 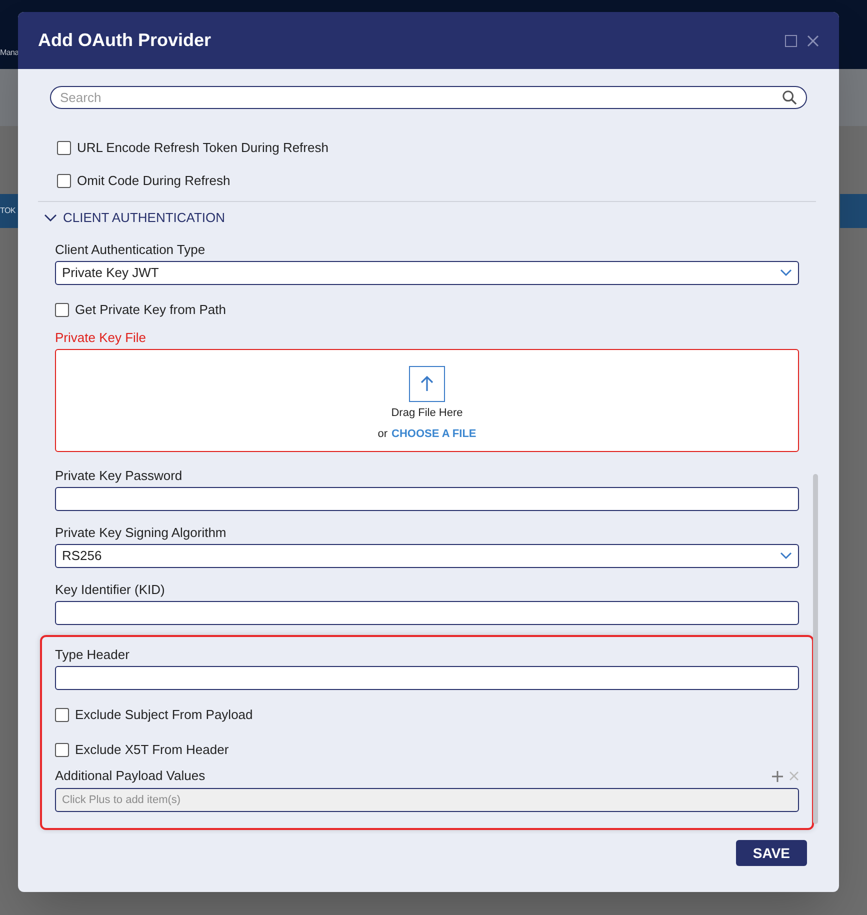 What do you see at coordinates (771, 853) in the screenshot?
I see `save-button: SAVE` at bounding box center [771, 853].